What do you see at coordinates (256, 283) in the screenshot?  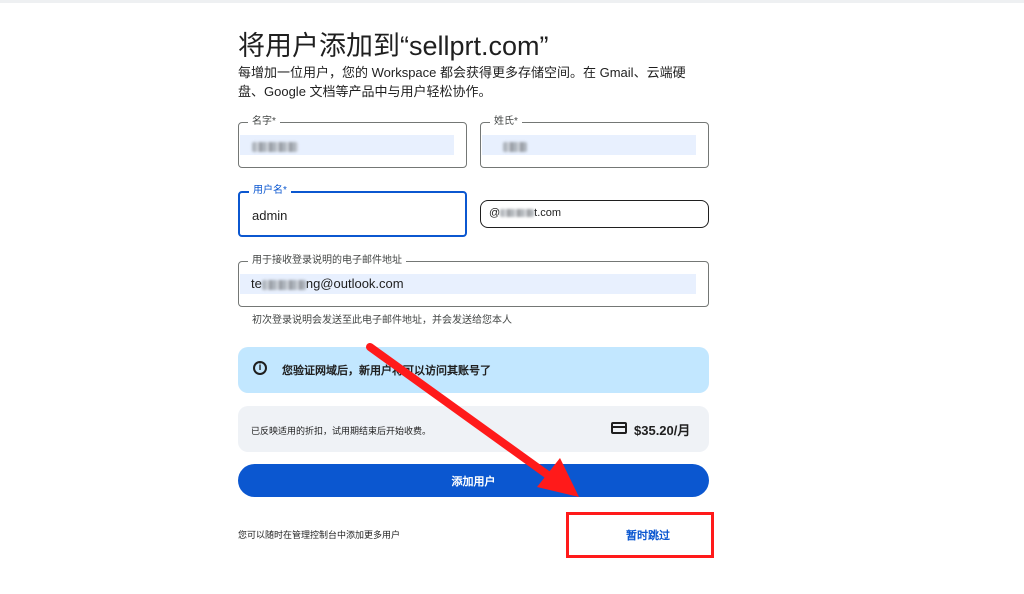 I see `email-value-start: te` at bounding box center [256, 283].